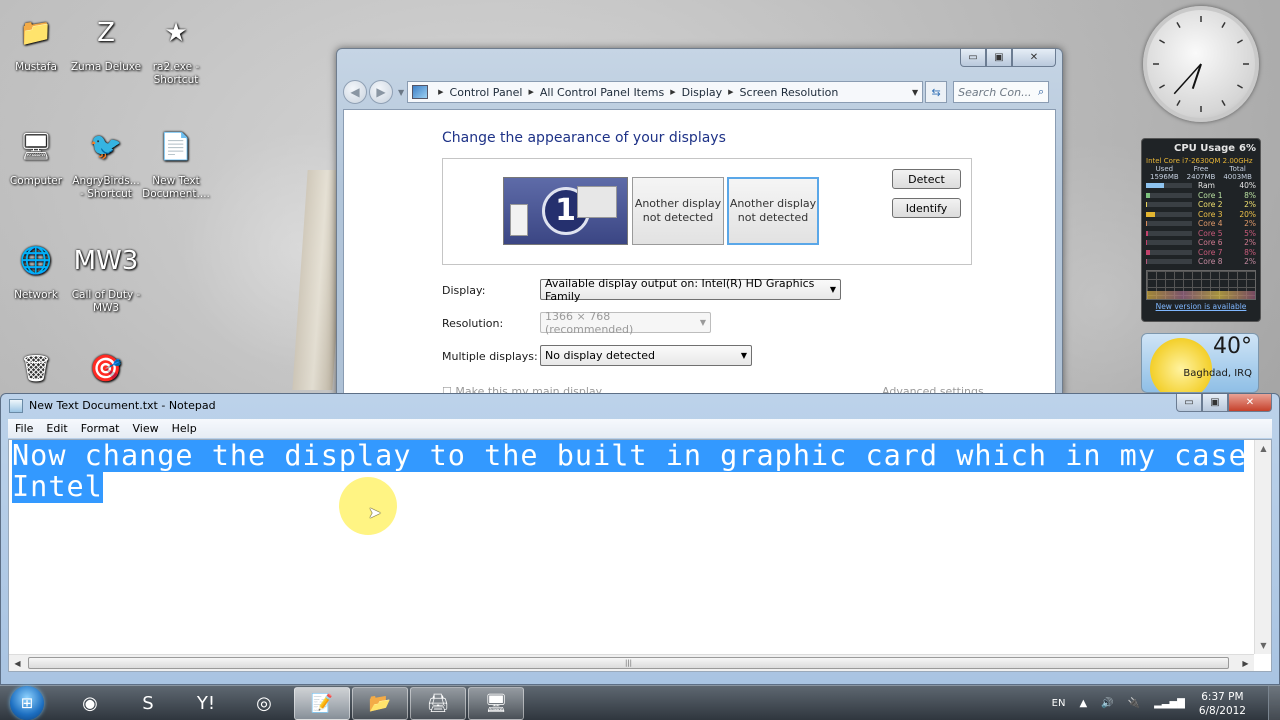 This screenshot has width=1280, height=720. Describe the element at coordinates (1201, 262) in the screenshot. I see `cpu-row: Core 8 2%` at that location.